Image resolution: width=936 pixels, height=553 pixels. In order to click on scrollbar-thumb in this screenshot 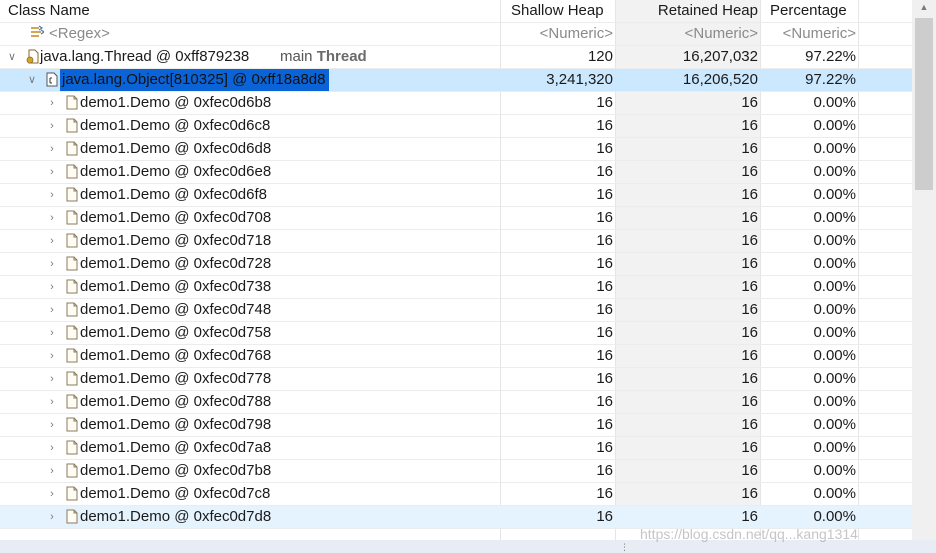, I will do `click(924, 104)`.